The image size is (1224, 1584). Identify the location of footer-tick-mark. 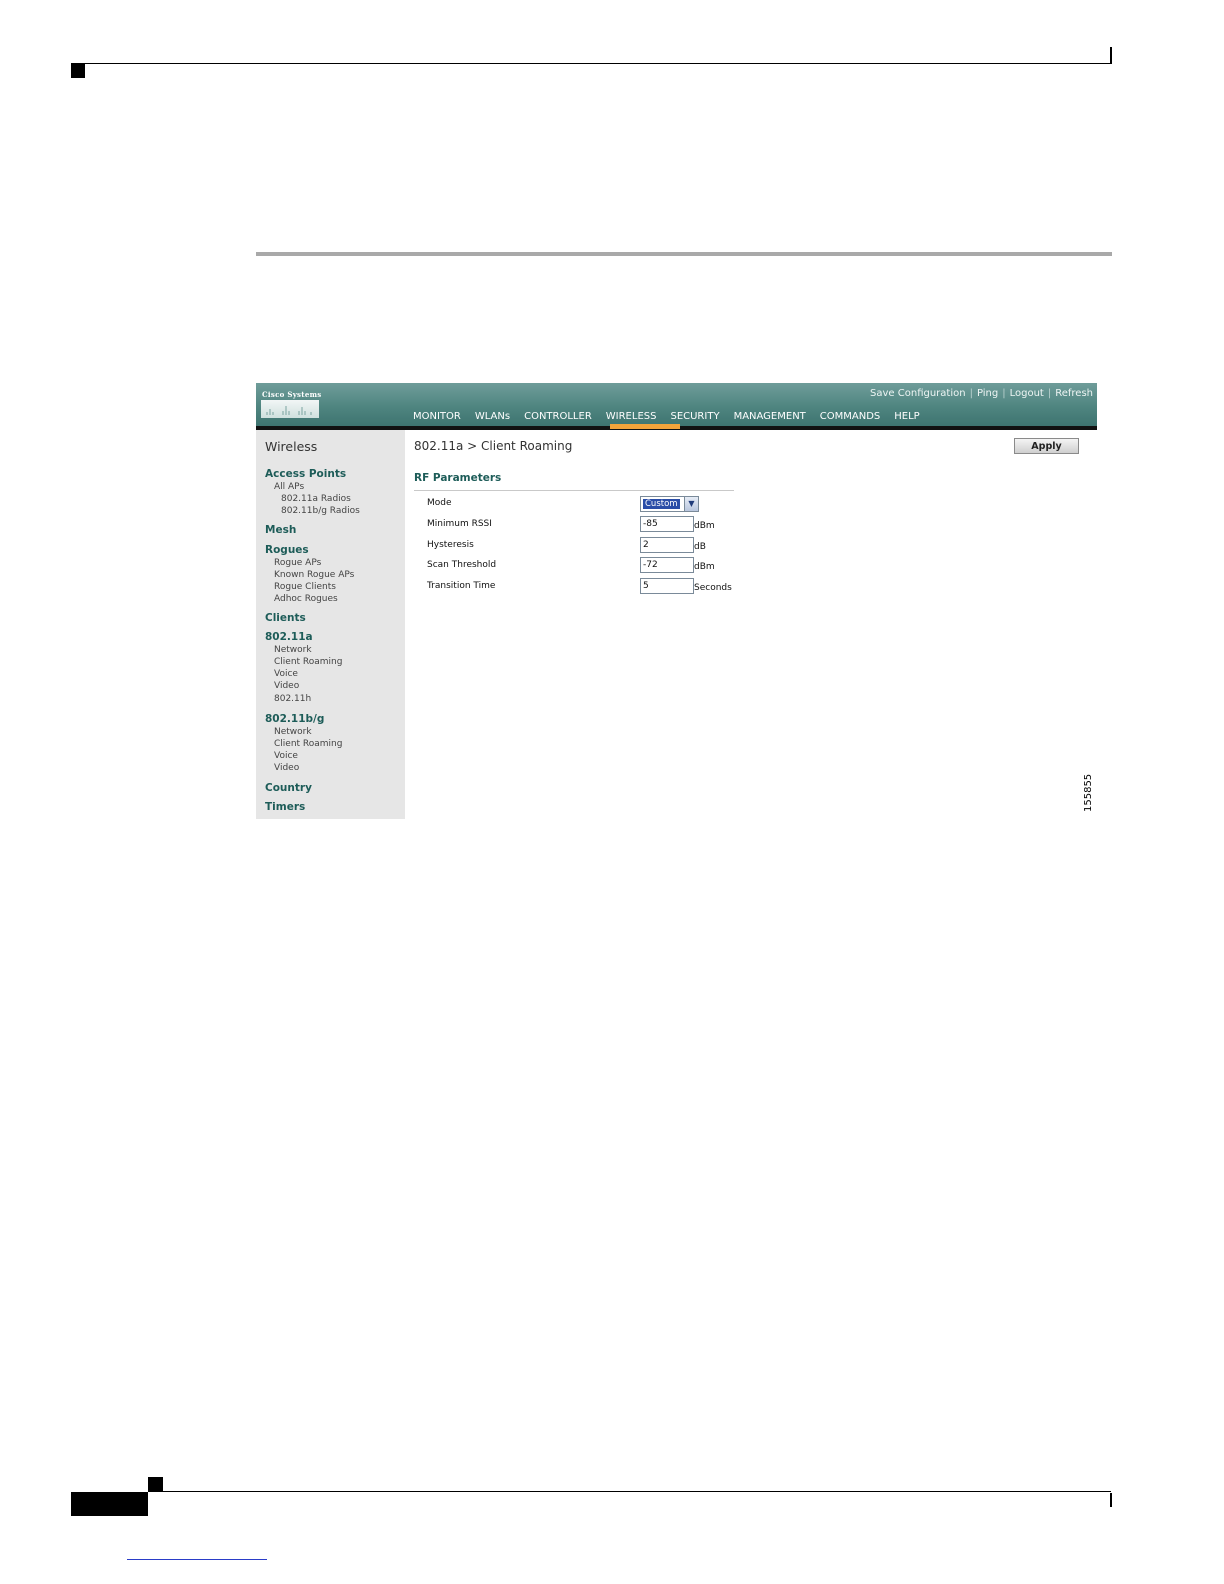
(1111, 1500).